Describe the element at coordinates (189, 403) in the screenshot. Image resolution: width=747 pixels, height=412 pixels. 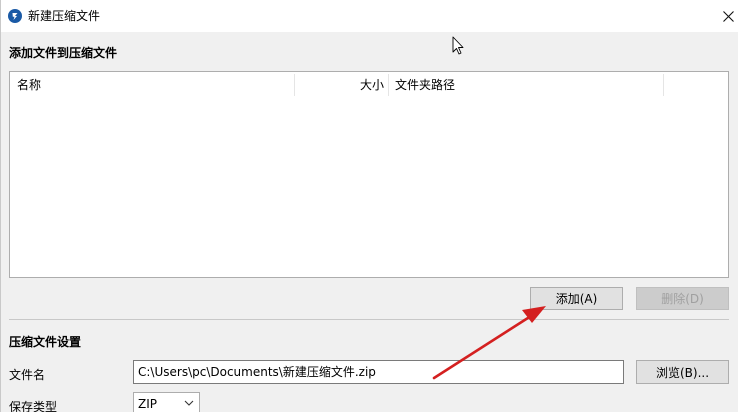
I see `chevron-down-icon` at that location.